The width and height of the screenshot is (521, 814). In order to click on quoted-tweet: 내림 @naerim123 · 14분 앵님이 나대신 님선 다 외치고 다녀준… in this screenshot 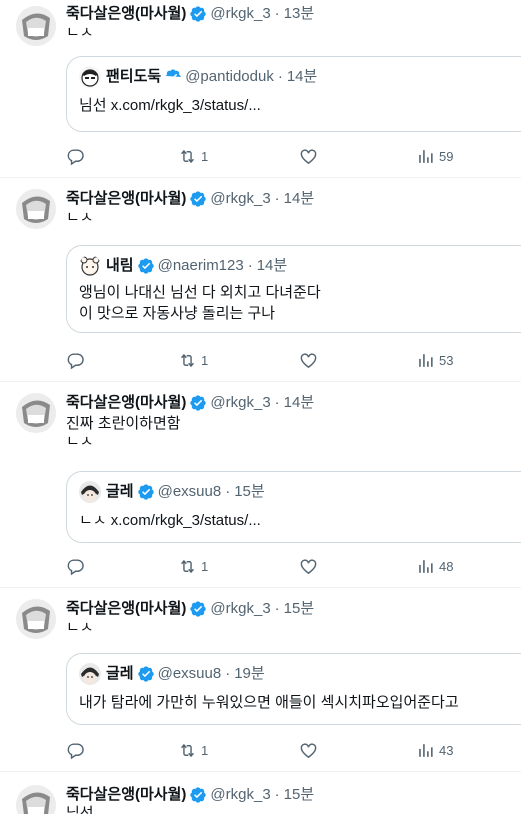, I will do `click(293, 289)`.